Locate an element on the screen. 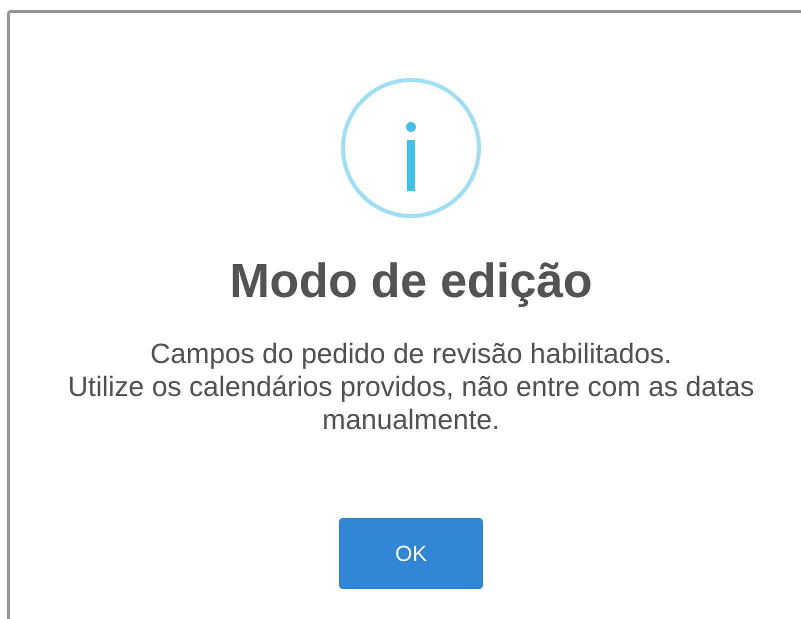 This screenshot has width=801, height=619. dialog-title: Modo de edição is located at coordinates (411, 282).